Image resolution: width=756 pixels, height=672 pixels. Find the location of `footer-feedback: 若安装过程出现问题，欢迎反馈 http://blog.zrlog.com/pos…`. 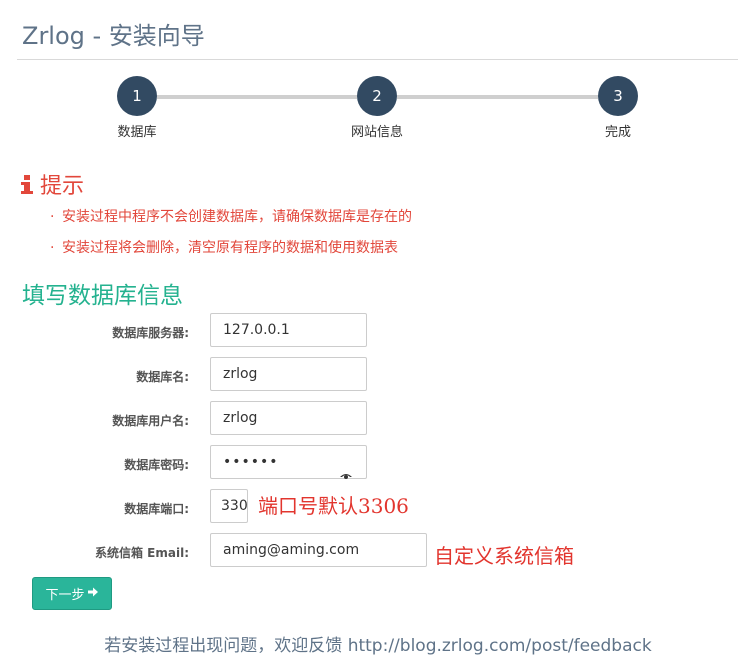

footer-feedback: 若安装过程出现问题，欢迎反馈 http://blog.zrlog.com/pos… is located at coordinates (378, 646).